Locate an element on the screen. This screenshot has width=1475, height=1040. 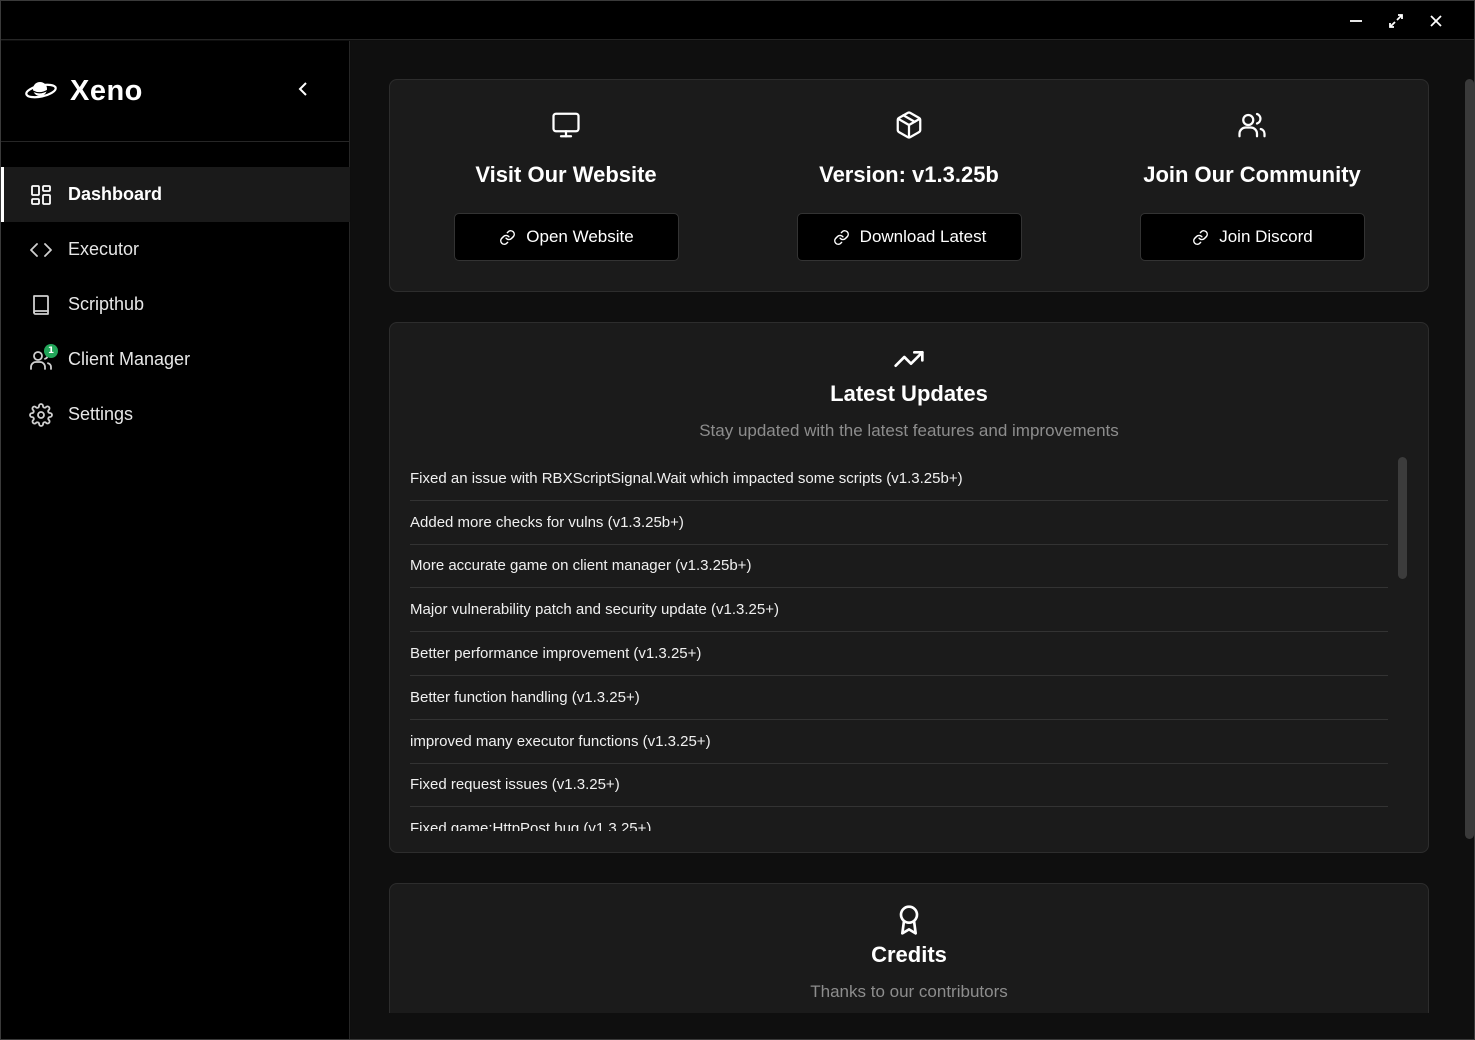
credits-subtitle: Thanks to our contributors is located at coordinates (909, 991).